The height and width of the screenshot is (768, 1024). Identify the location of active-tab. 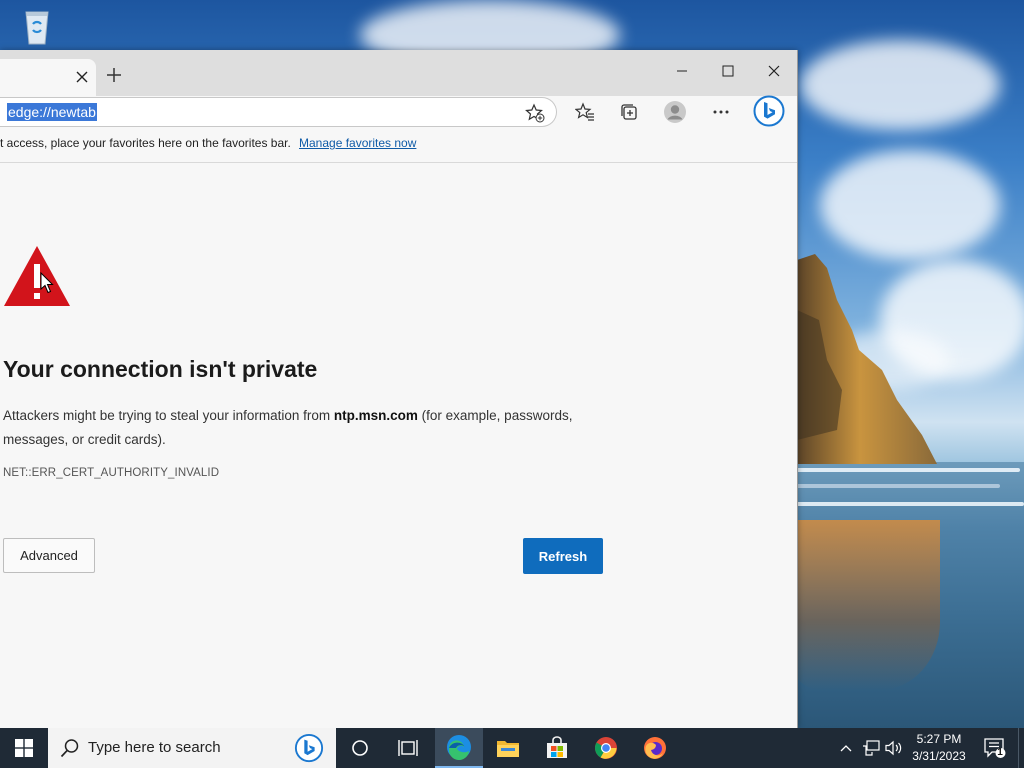
(48, 77).